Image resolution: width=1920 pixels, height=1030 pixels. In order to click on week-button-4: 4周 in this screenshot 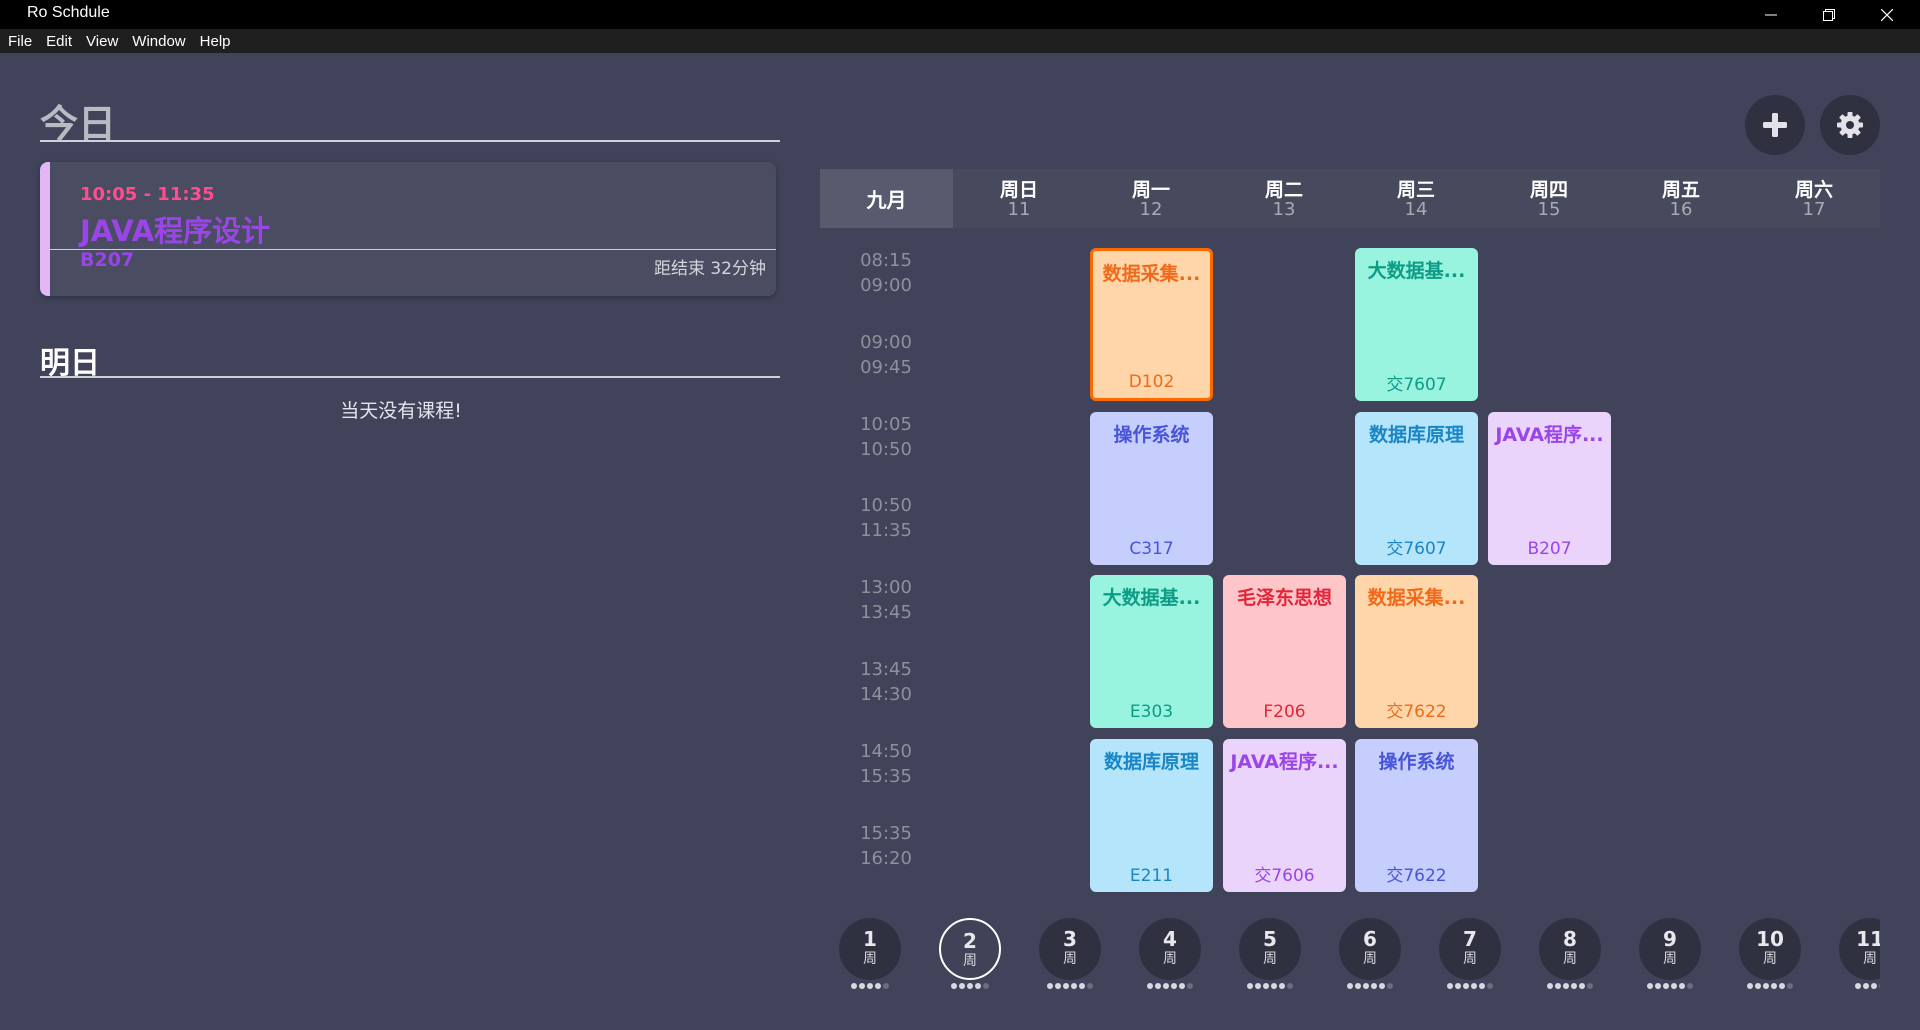, I will do `click(1170, 955)`.